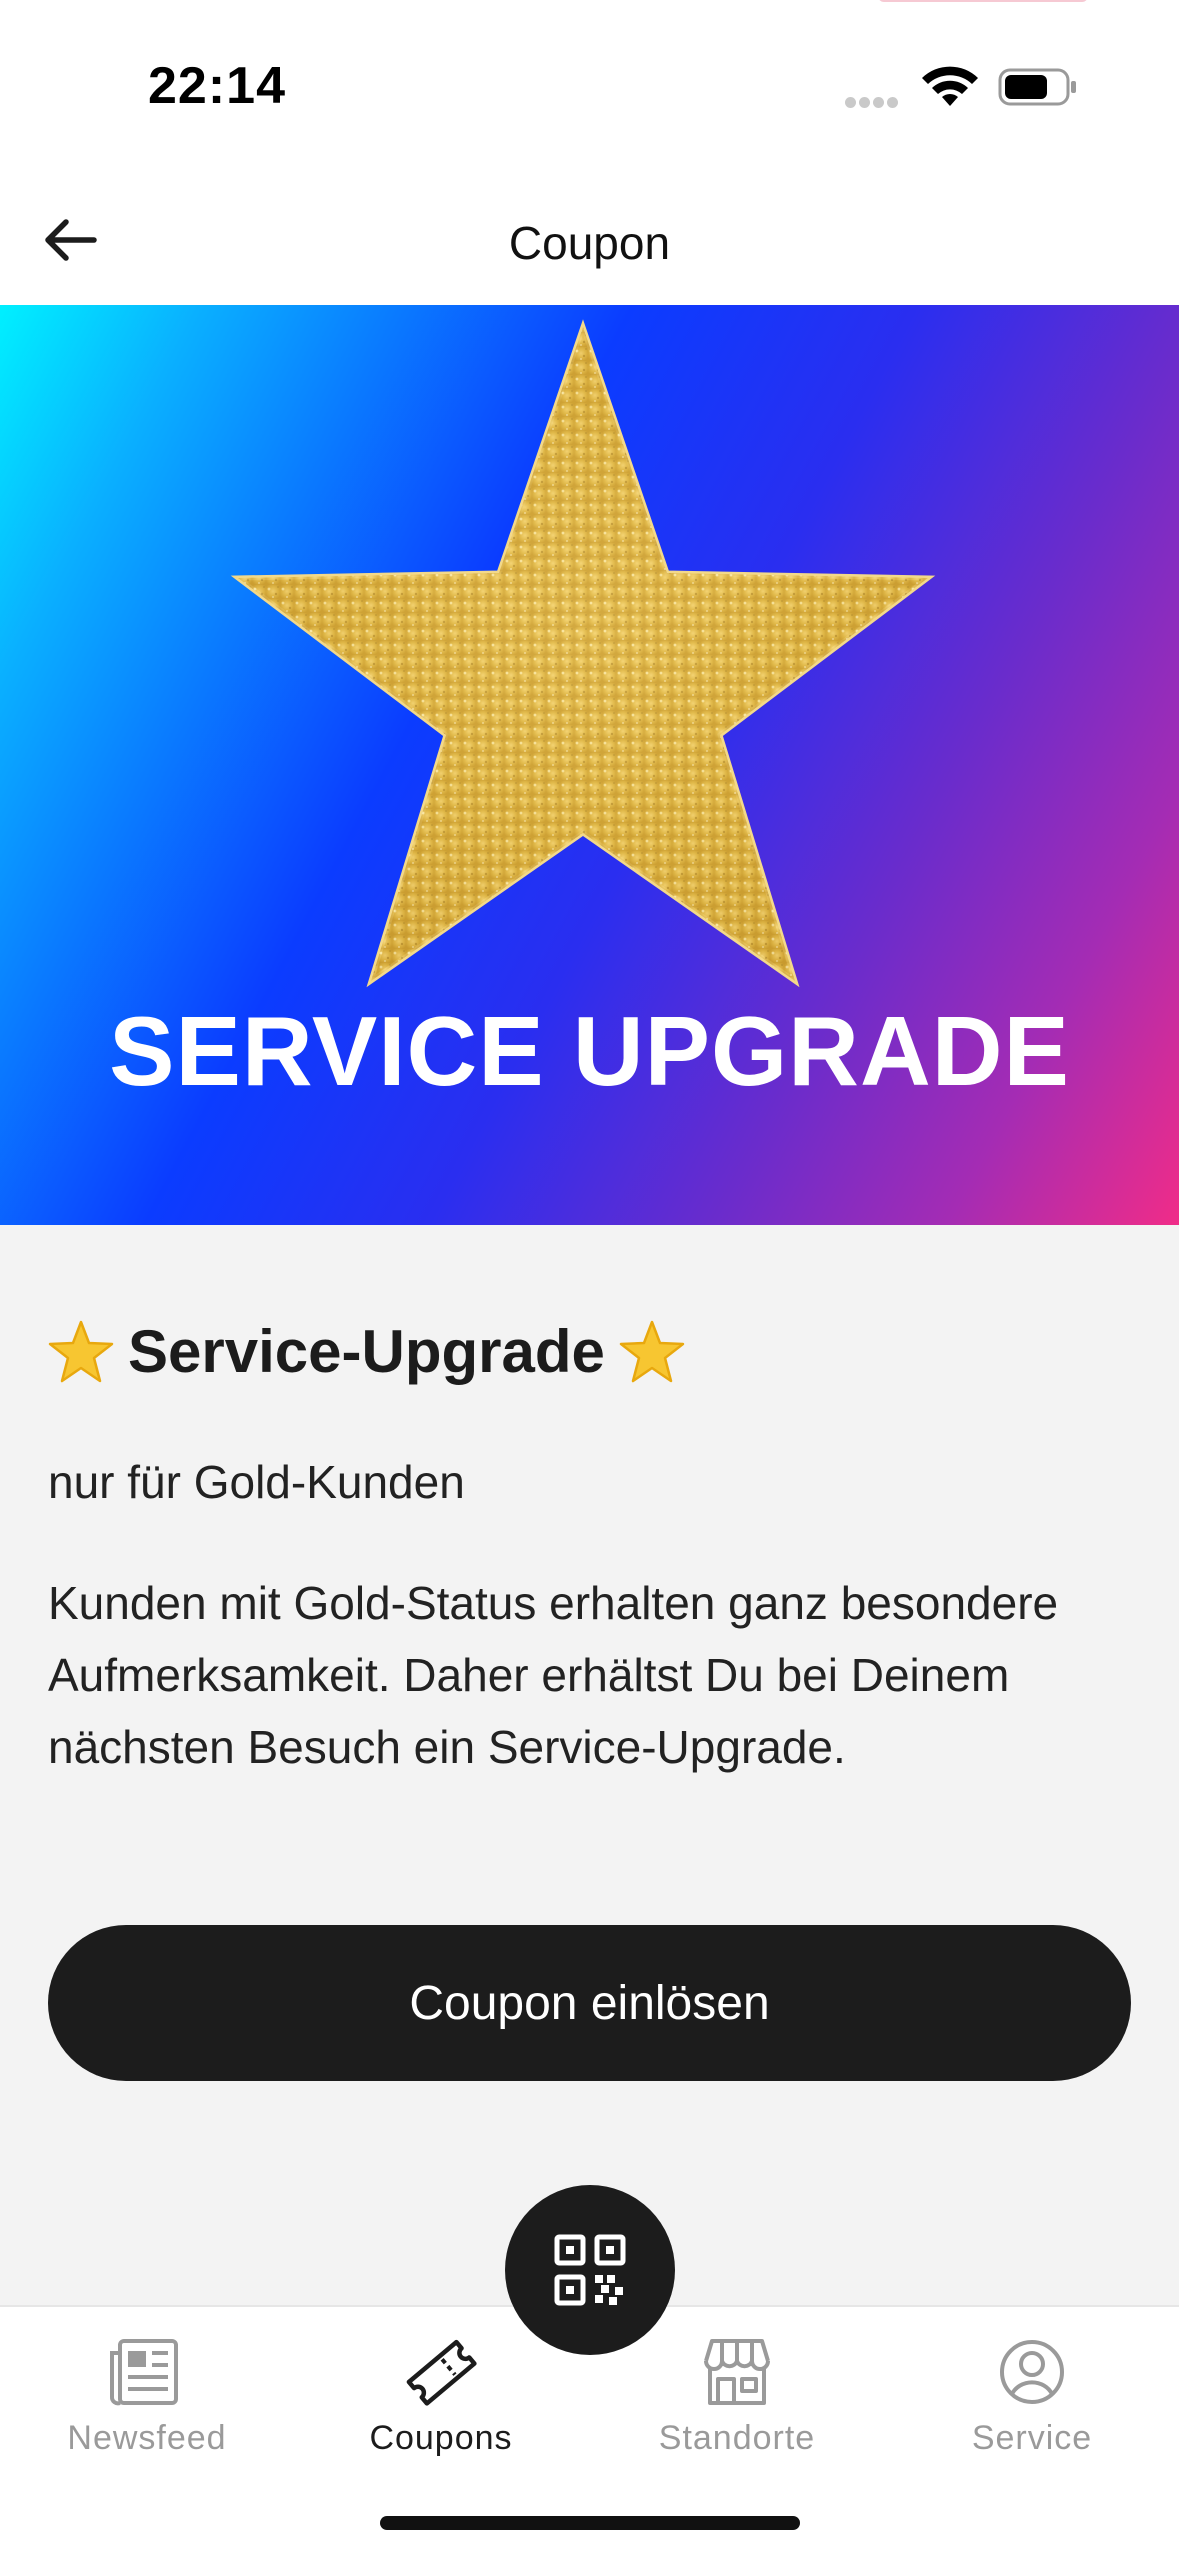 The width and height of the screenshot is (1179, 2556). I want to click on tab-newsfeed: Newsfeed, so click(147, 2397).